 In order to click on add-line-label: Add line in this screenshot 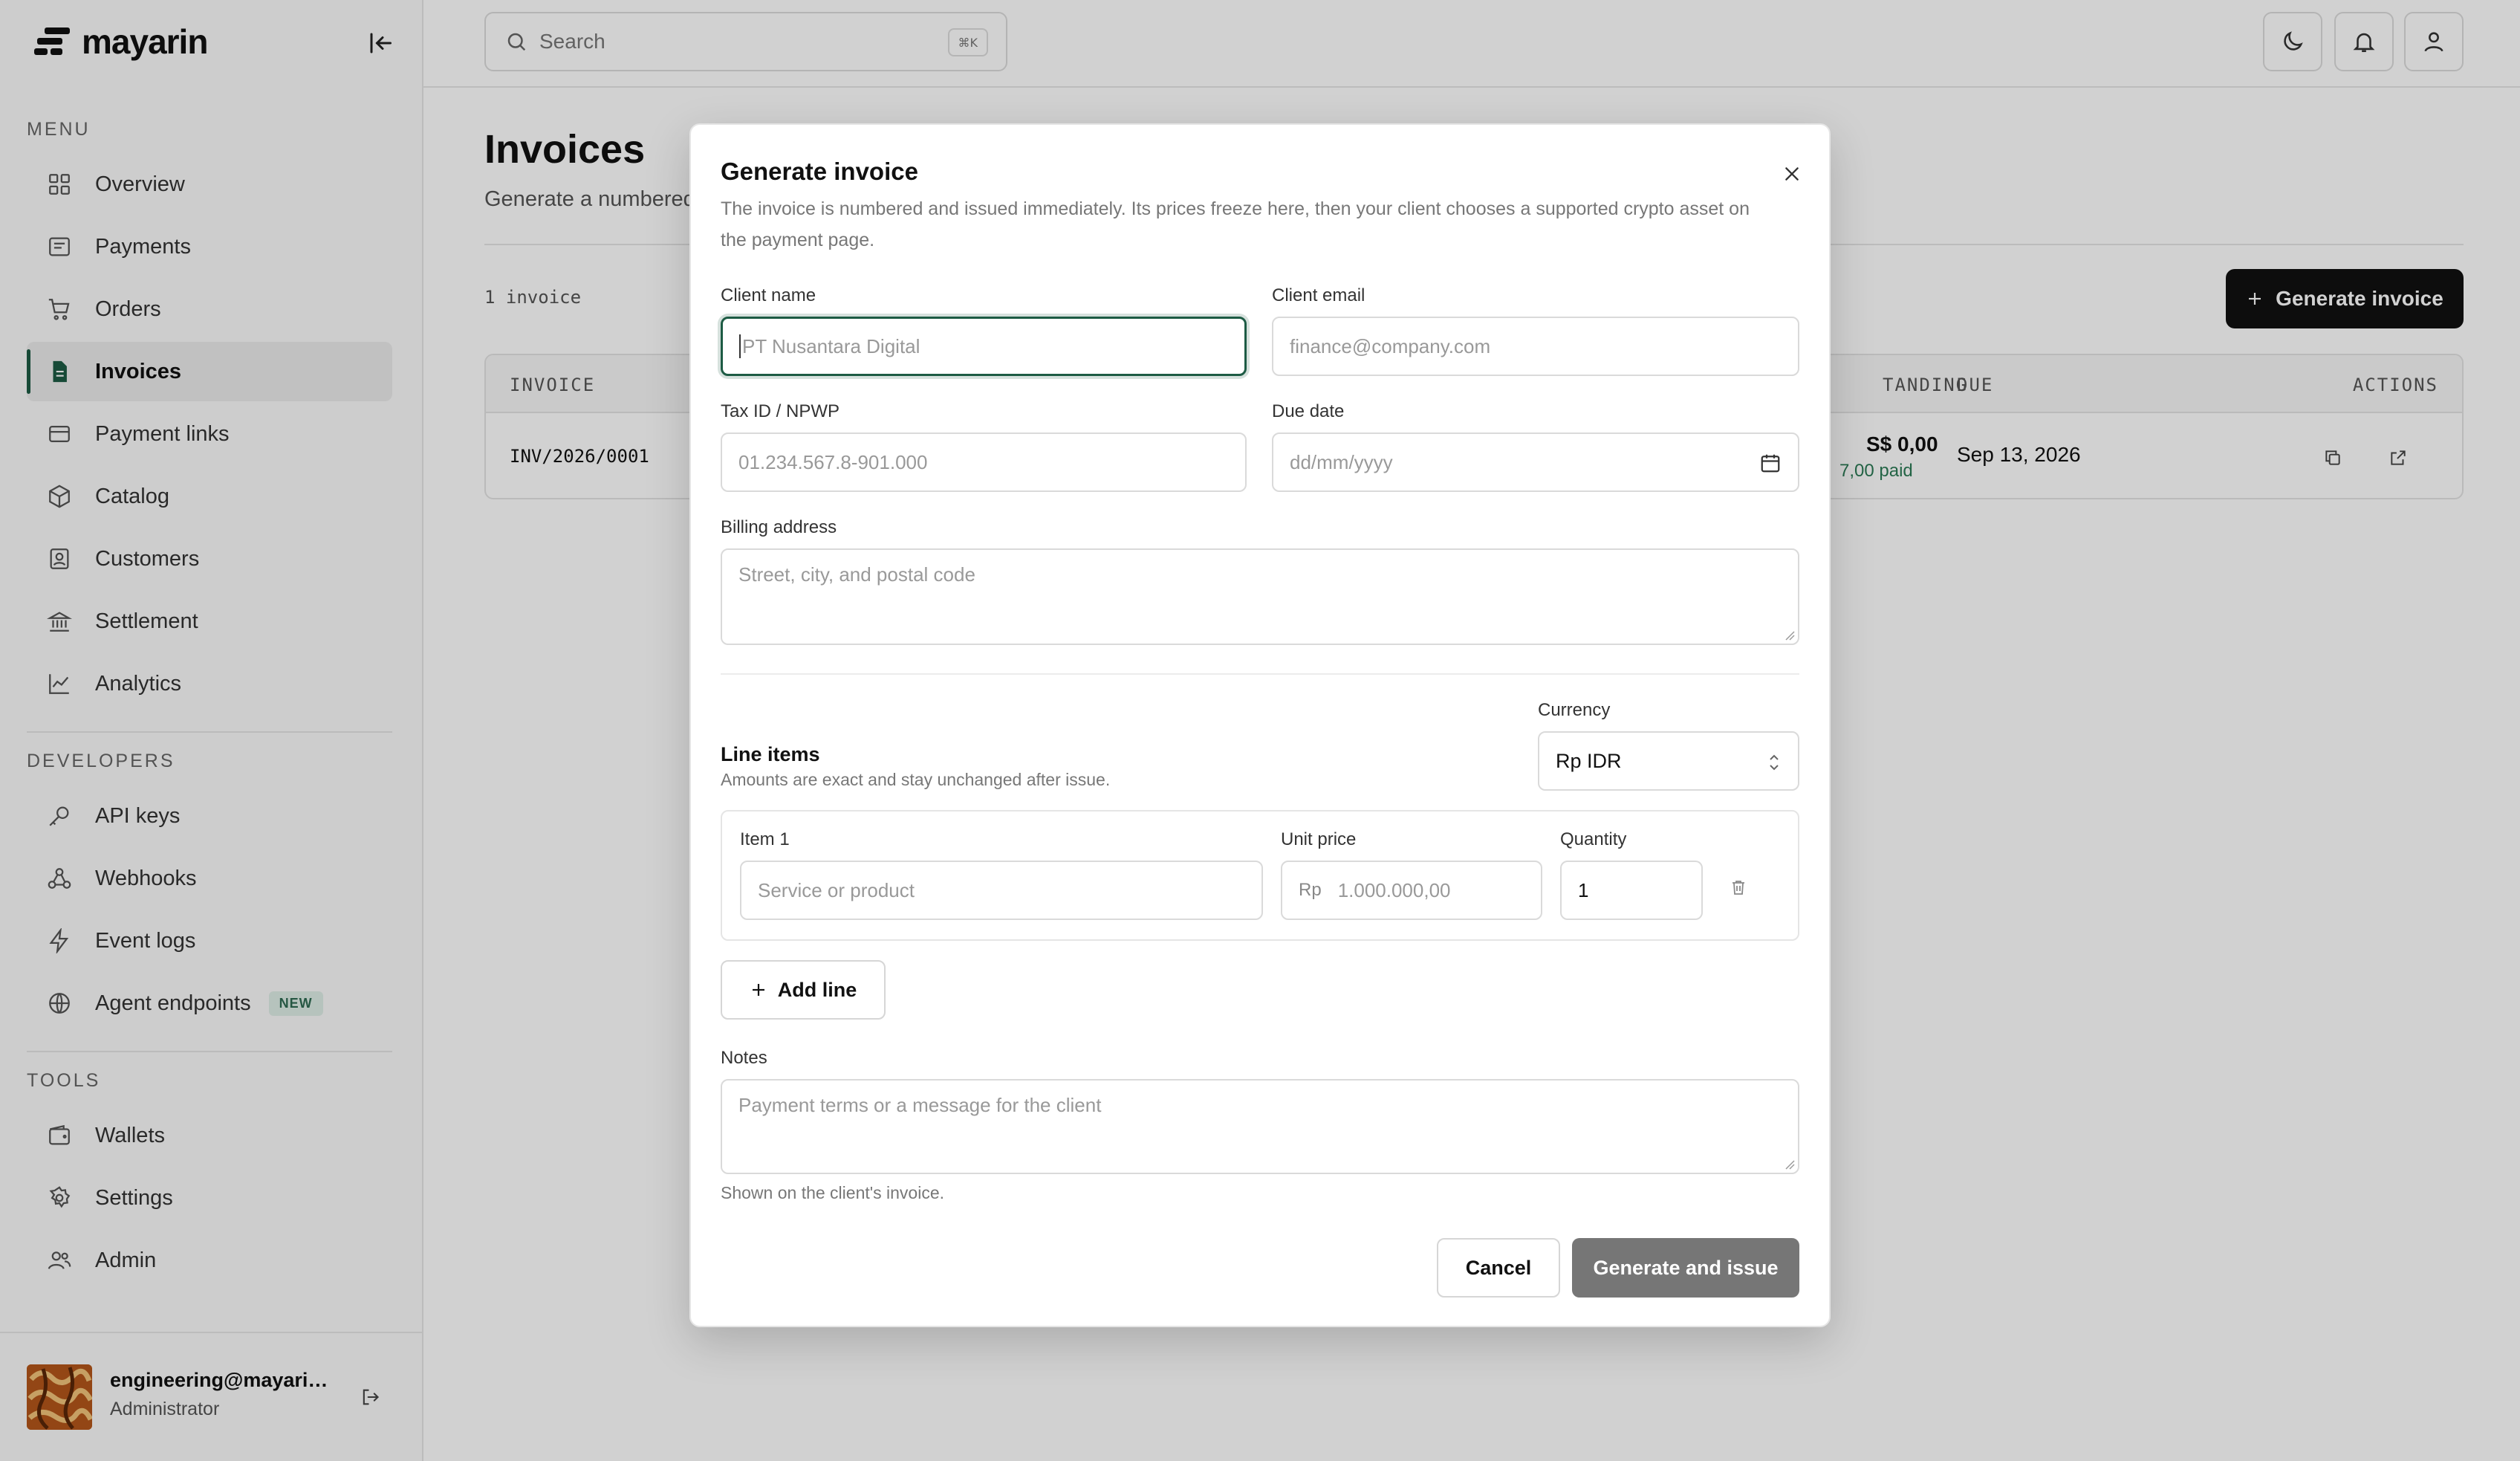, I will do `click(817, 990)`.